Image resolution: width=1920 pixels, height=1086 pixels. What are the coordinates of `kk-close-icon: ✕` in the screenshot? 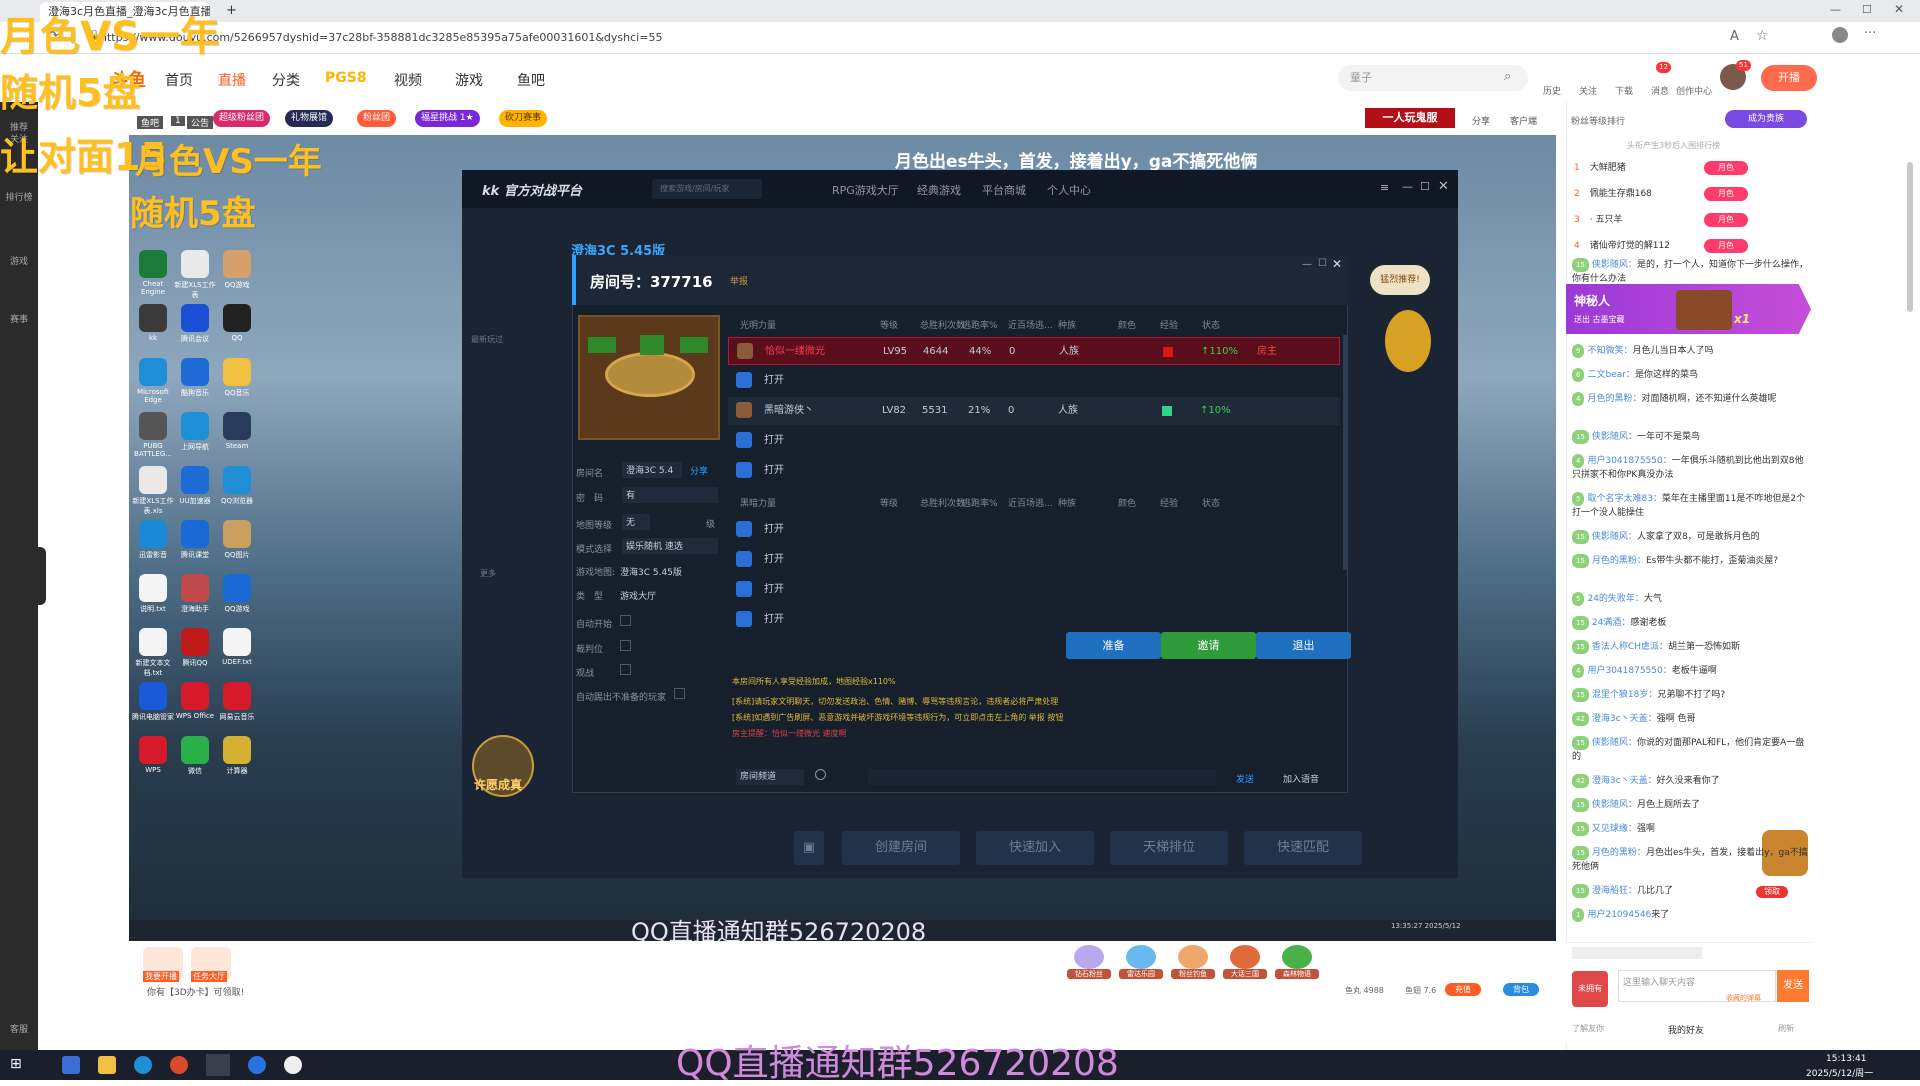 It's located at (1443, 186).